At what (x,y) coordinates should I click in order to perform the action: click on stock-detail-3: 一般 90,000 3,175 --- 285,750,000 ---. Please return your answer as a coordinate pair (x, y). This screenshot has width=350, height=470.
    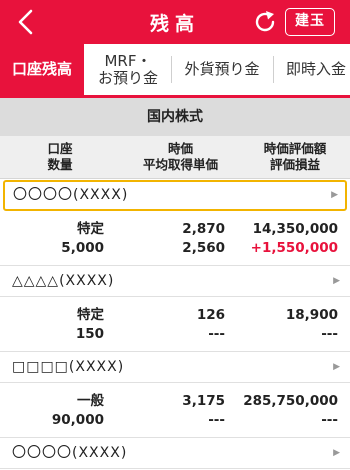
    Looking at the image, I should click on (175, 410).